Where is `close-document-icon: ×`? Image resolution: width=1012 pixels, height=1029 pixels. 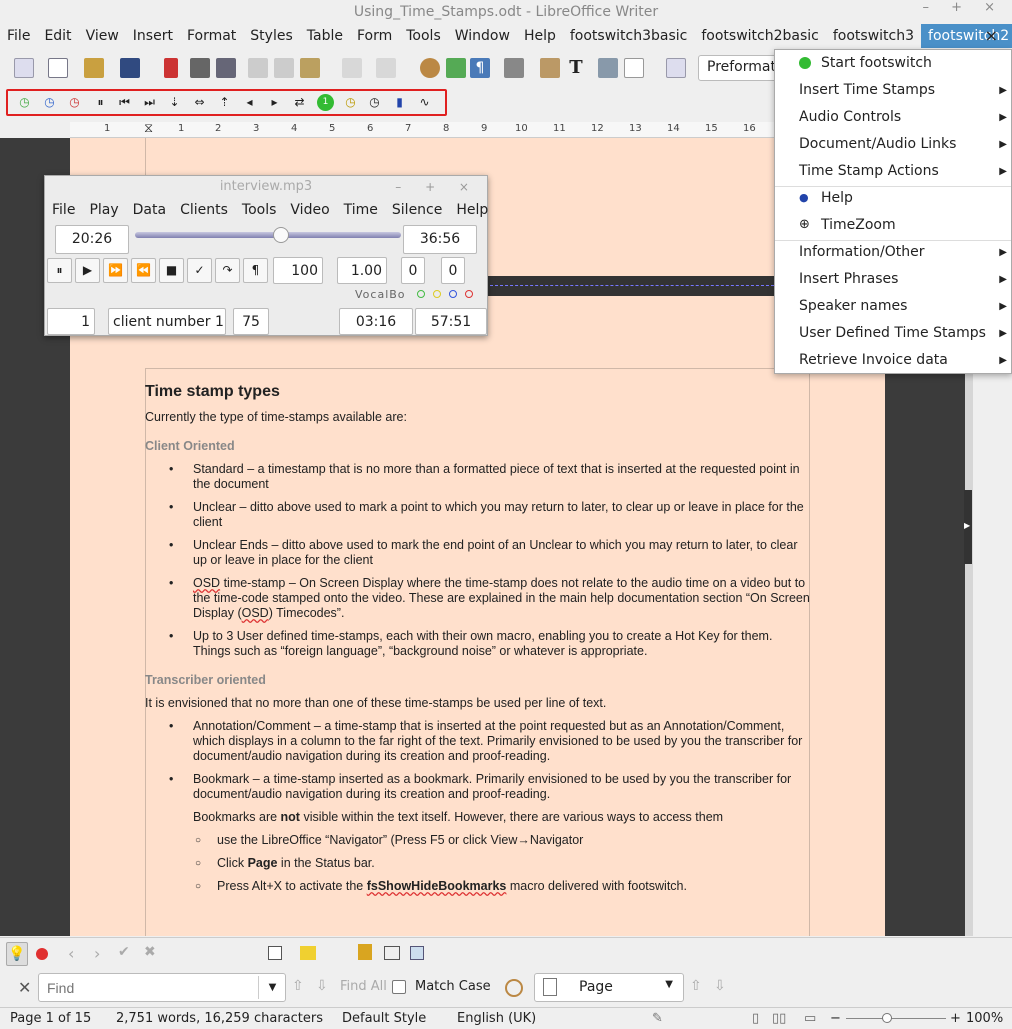 close-document-icon: × is located at coordinates (991, 36).